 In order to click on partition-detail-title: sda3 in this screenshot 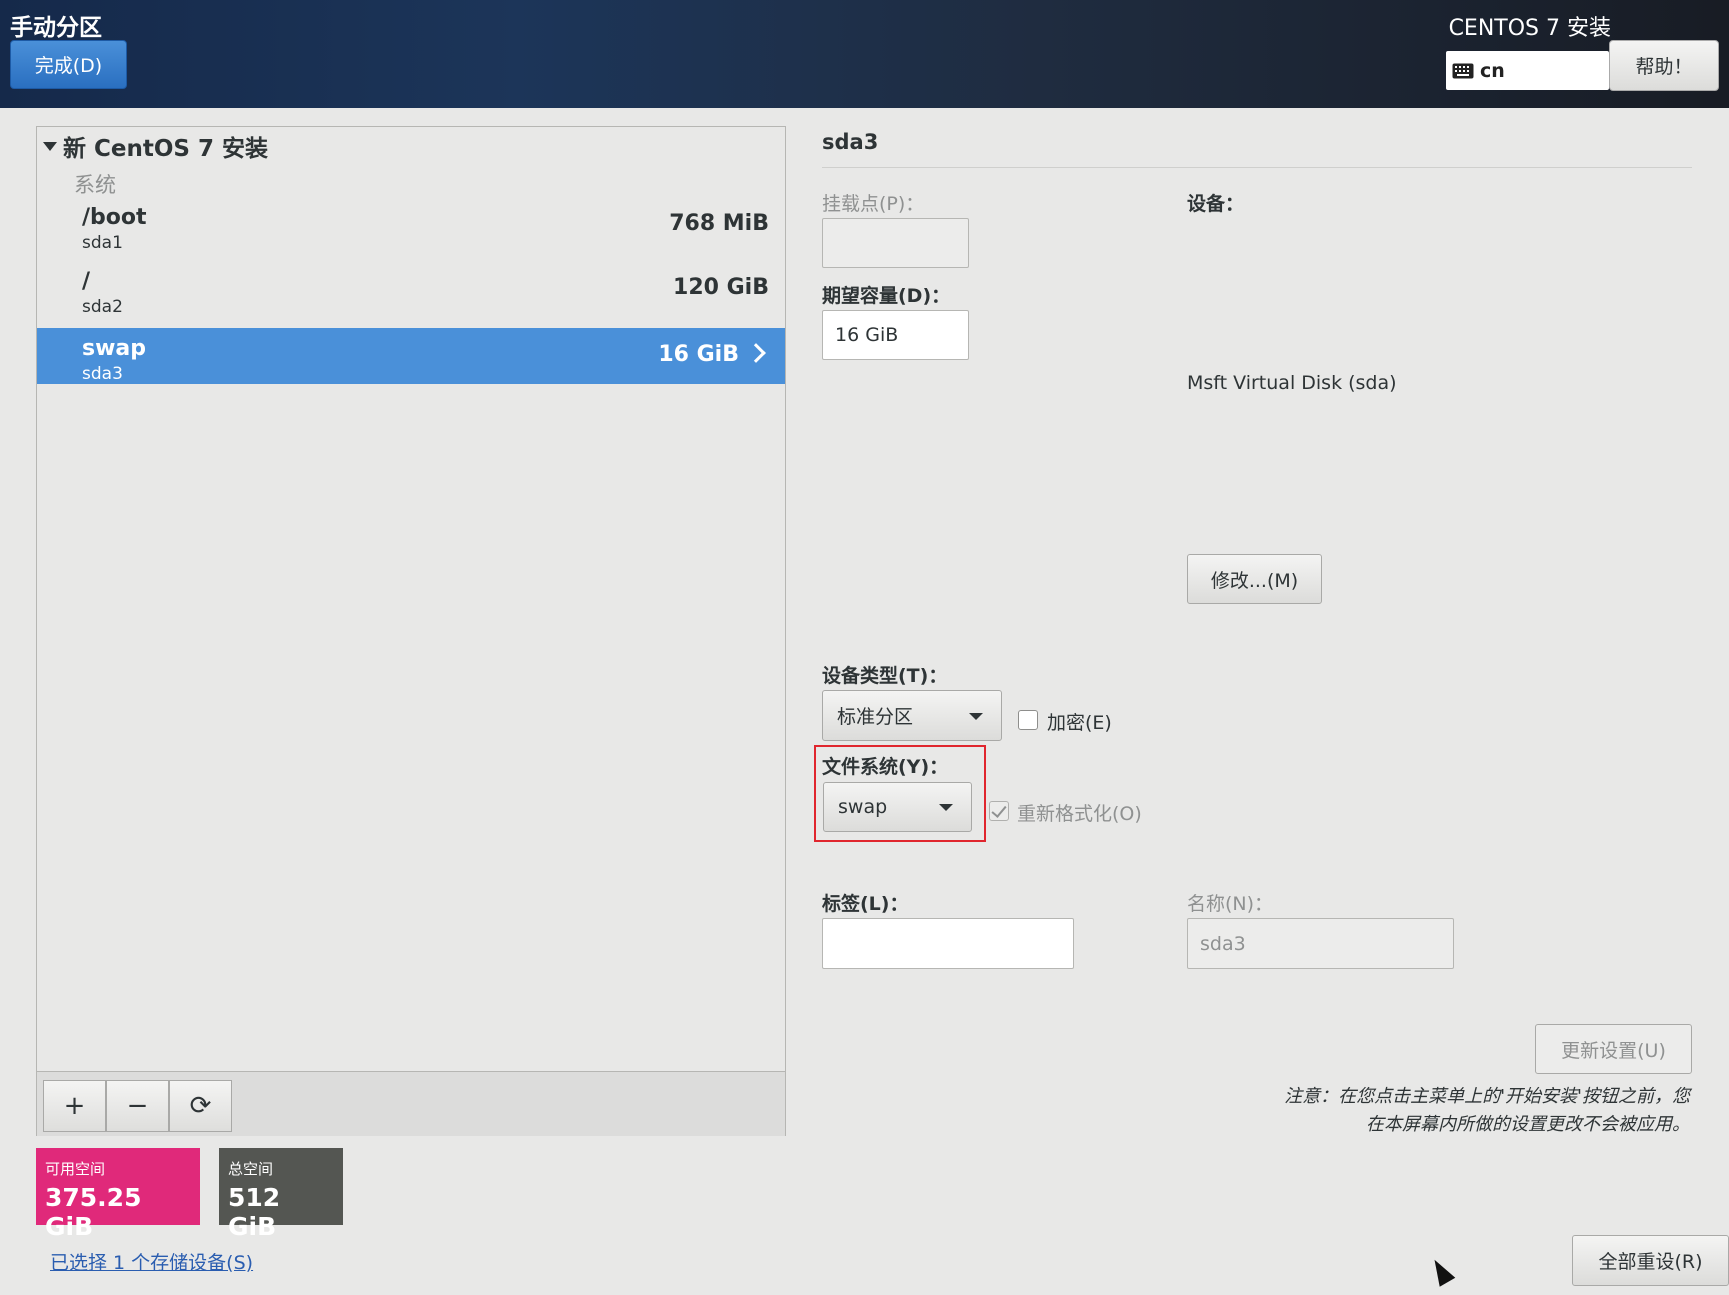, I will do `click(850, 142)`.